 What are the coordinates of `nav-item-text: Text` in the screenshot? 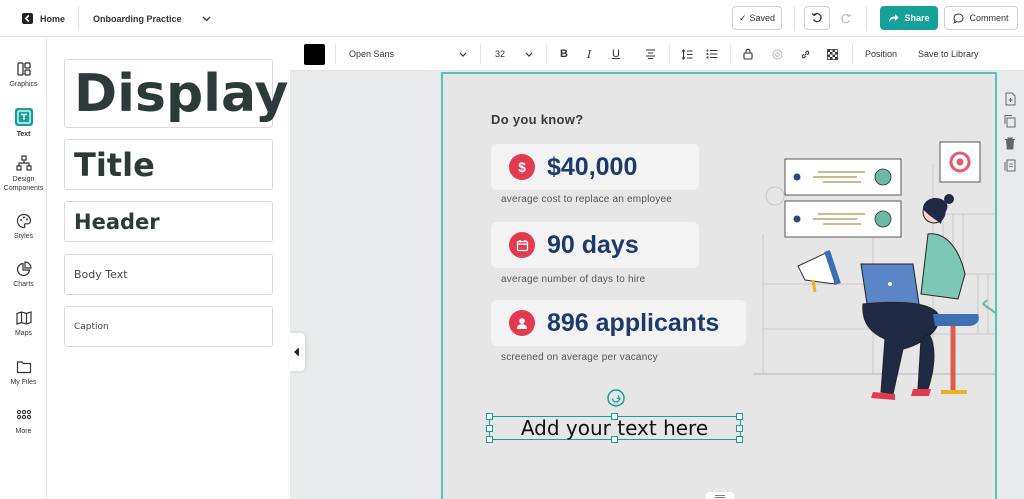 It's located at (23, 122).